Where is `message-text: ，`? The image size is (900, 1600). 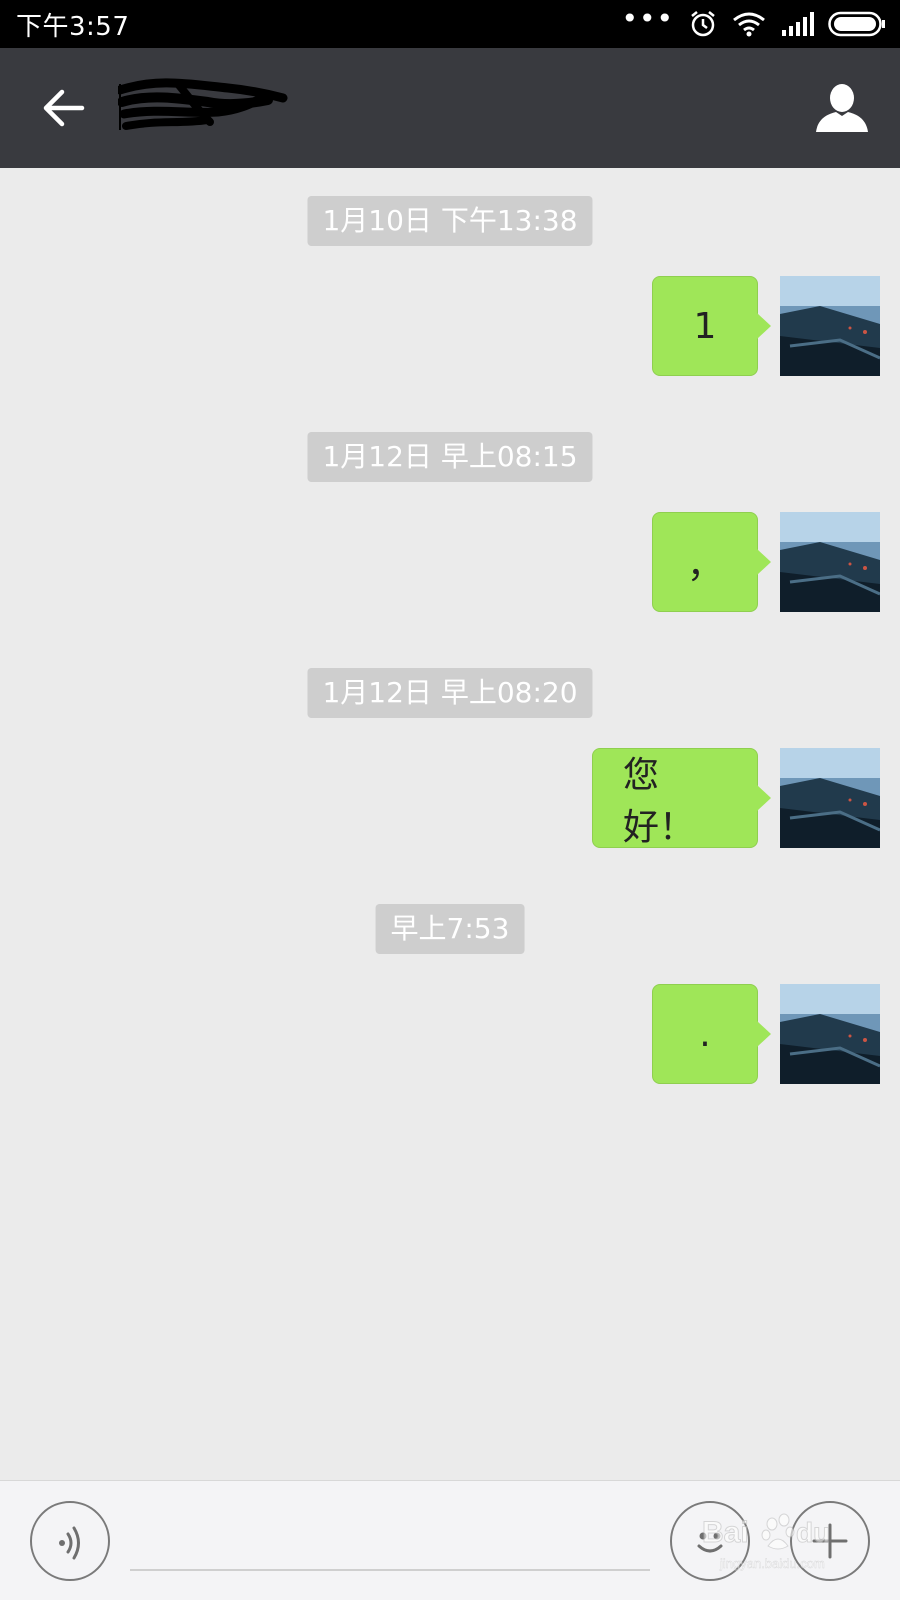
message-text: ， is located at coordinates (704, 565).